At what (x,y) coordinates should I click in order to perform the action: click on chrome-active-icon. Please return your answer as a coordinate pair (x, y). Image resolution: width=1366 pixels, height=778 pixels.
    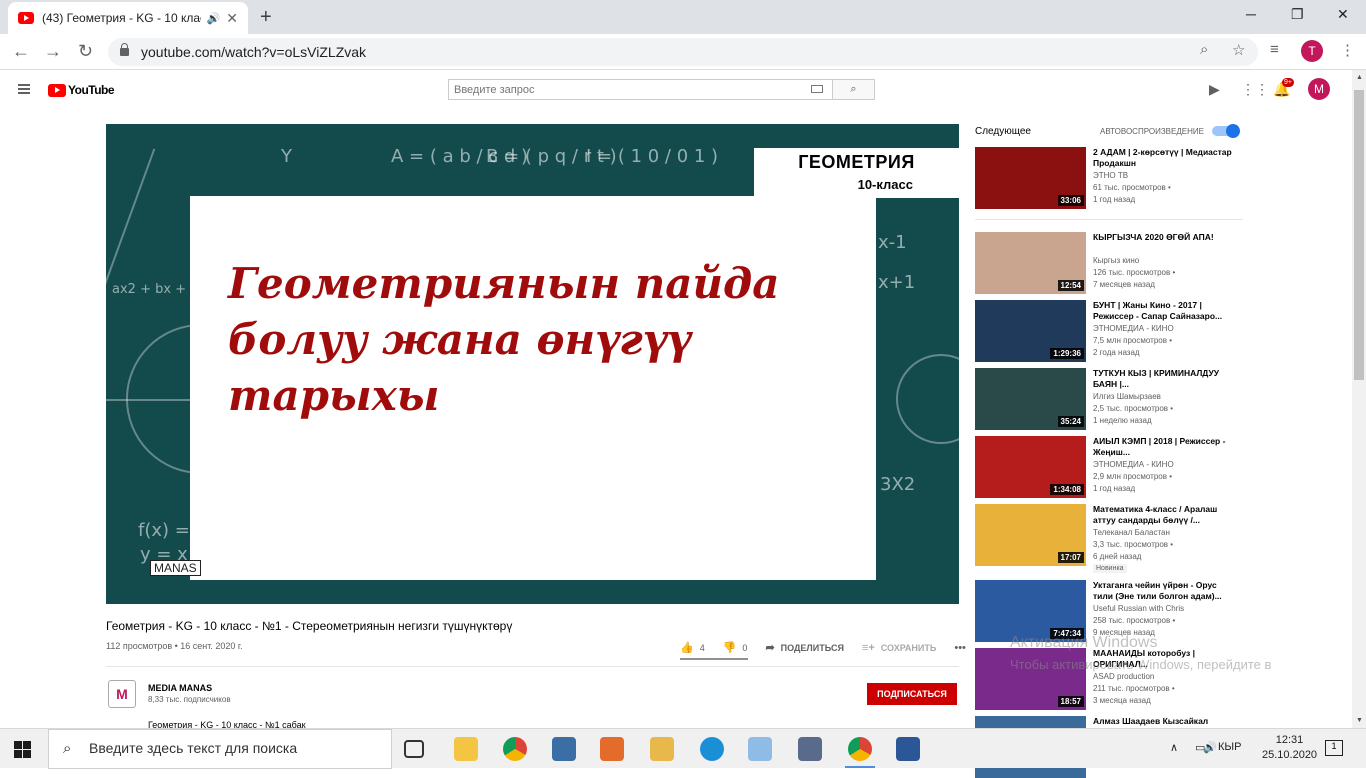
    Looking at the image, I should click on (860, 749).